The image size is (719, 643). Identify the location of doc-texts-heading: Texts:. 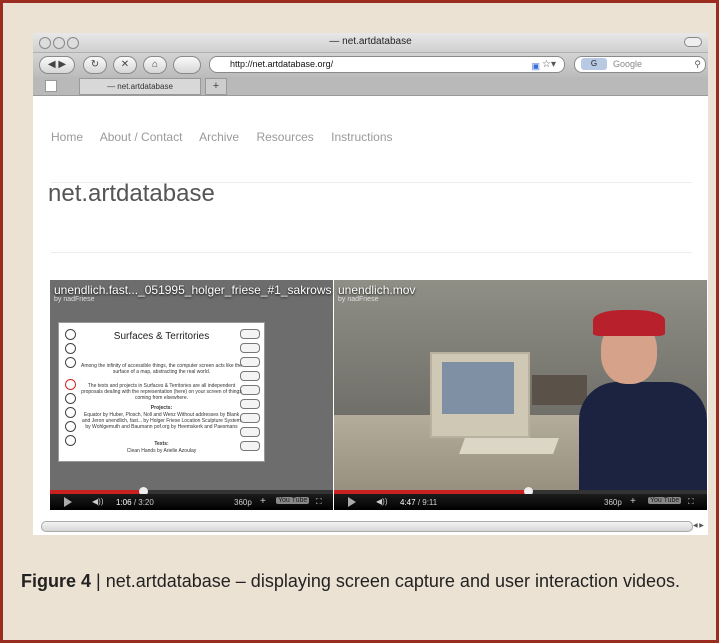
(161, 444).